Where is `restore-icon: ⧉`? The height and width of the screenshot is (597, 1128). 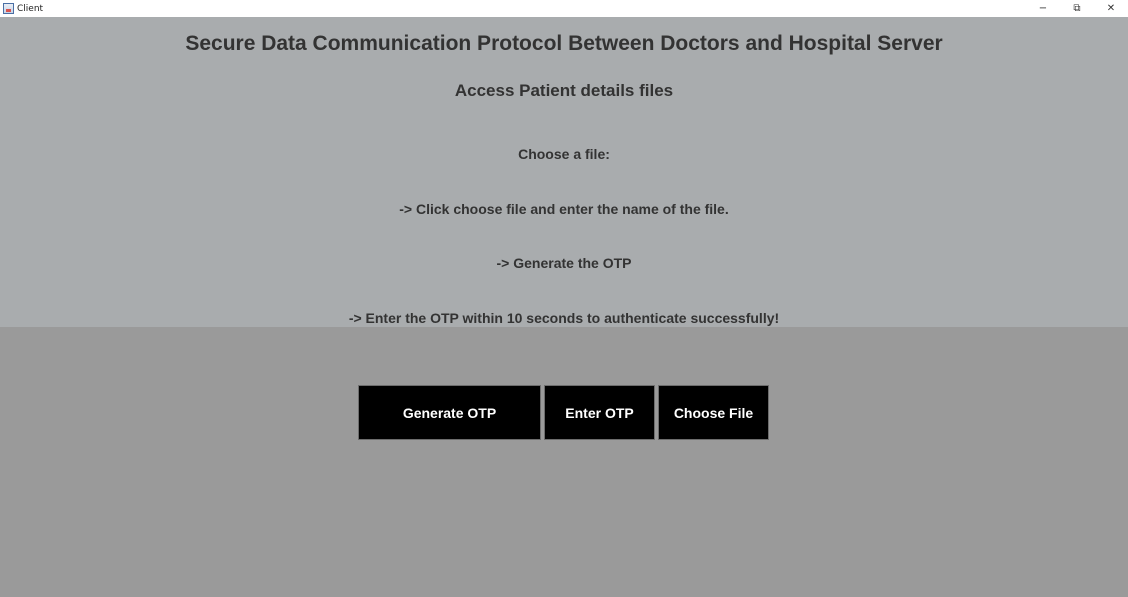
restore-icon: ⧉ is located at coordinates (1077, 8).